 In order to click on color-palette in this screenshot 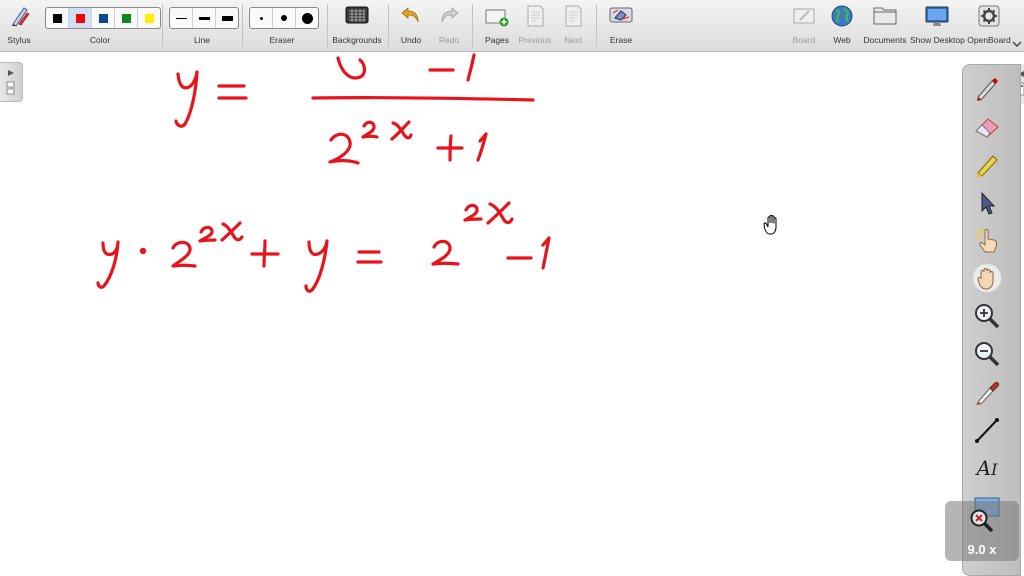, I will do `click(103, 18)`.